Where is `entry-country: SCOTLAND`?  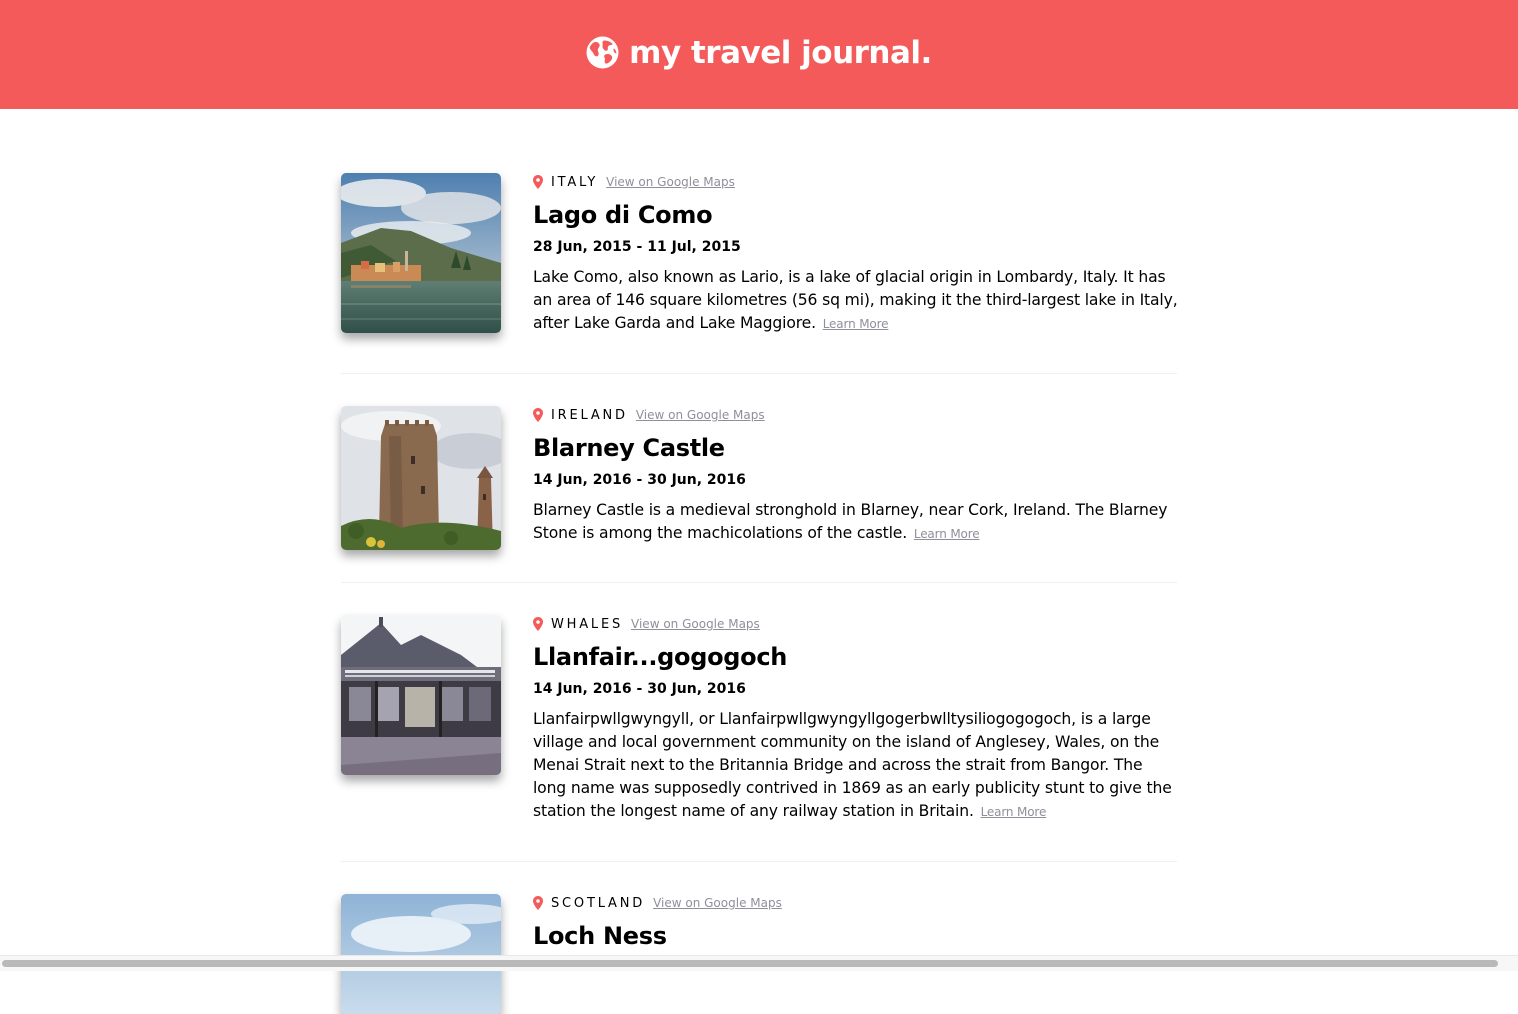 entry-country: SCOTLAND is located at coordinates (598, 903).